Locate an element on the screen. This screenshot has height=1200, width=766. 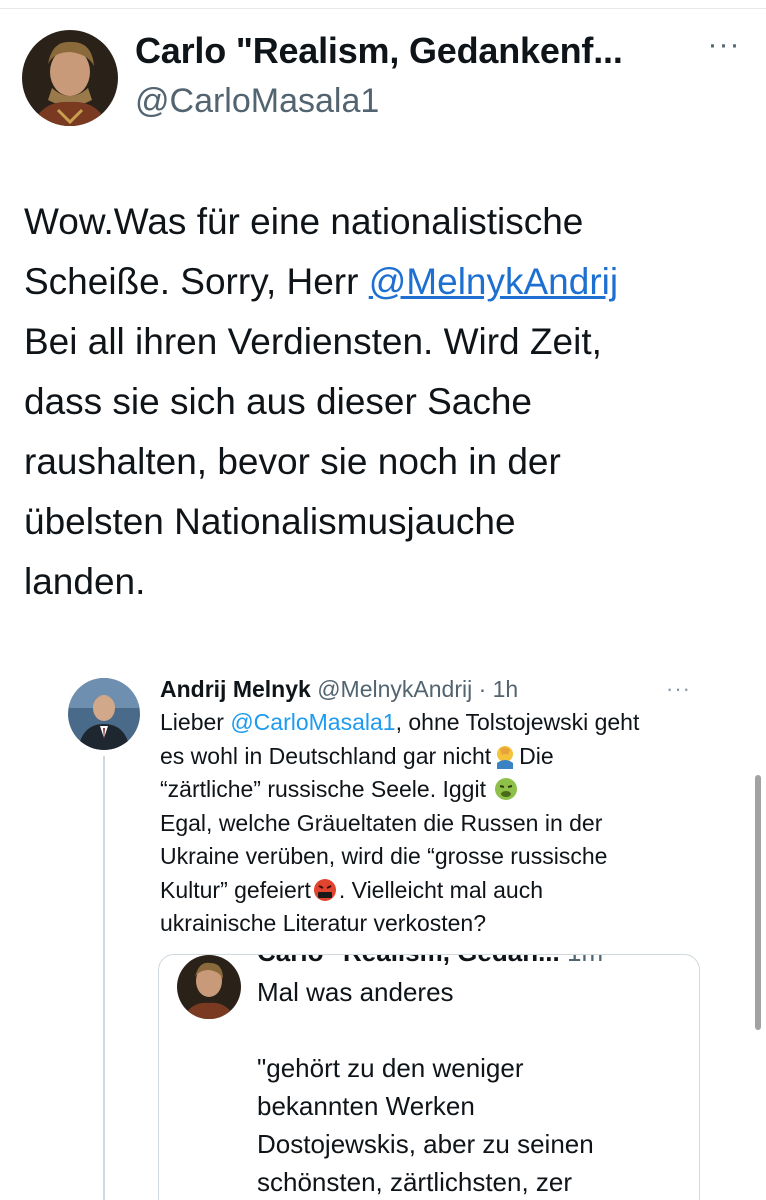
quoted-line: “zärtliche” russische Seele. Iggit is located at coordinates (440, 790).